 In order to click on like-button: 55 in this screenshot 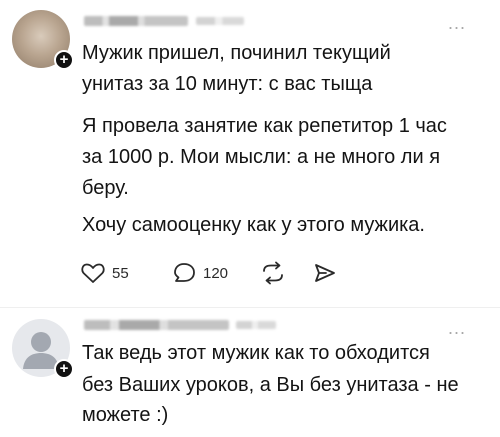, I will do `click(104, 273)`.